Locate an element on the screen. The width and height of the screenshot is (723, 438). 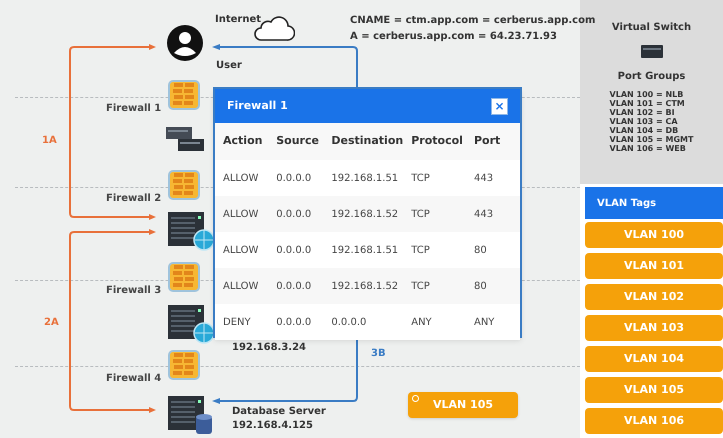
vlan-tag: VLAN 104 is located at coordinates (654, 359).